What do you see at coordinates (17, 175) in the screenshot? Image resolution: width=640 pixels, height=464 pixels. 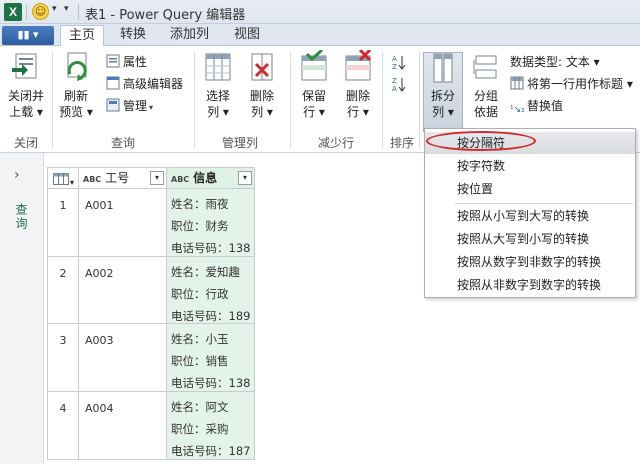 I see `chevron-right-icon: ›` at bounding box center [17, 175].